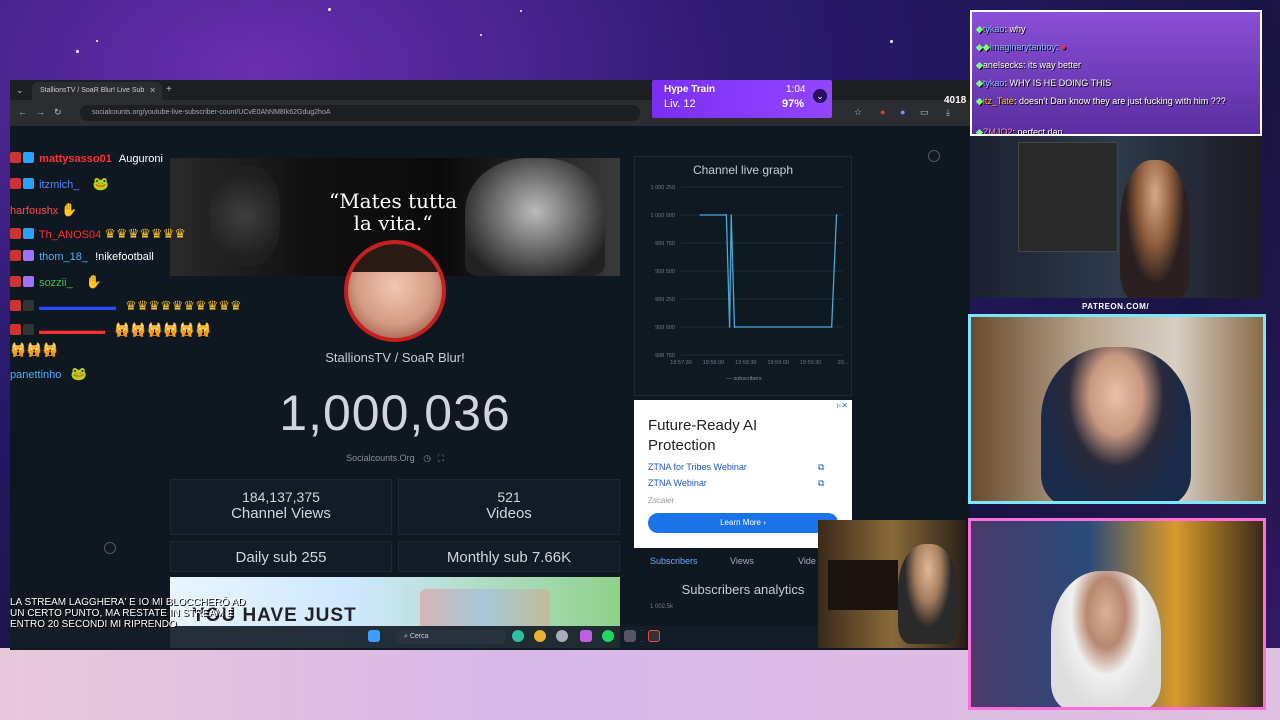 The image size is (1280, 720). Describe the element at coordinates (152, 90) in the screenshot. I see `close-icon: ✕` at that location.